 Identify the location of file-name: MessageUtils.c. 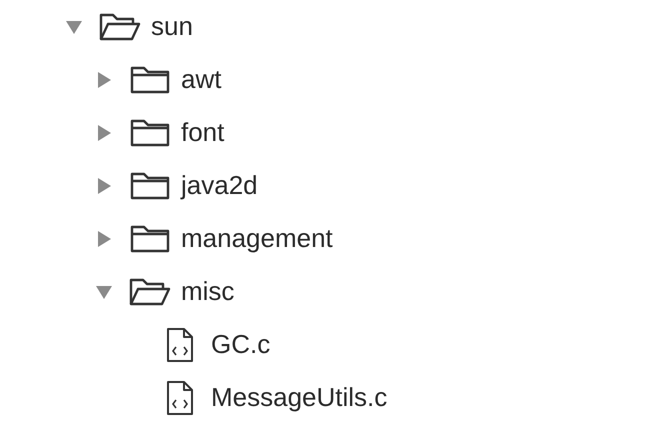
(299, 397).